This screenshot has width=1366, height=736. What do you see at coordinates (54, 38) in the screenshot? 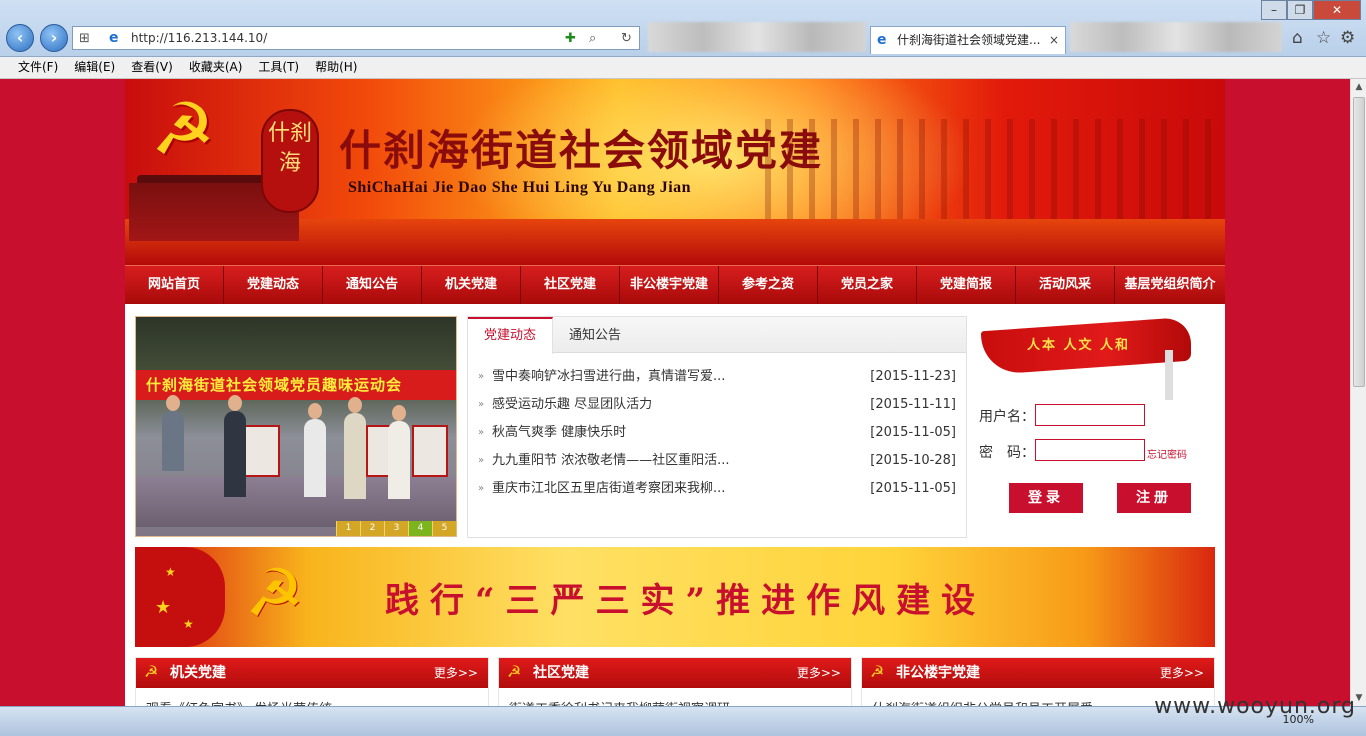
I see `forward-button: ›` at bounding box center [54, 38].